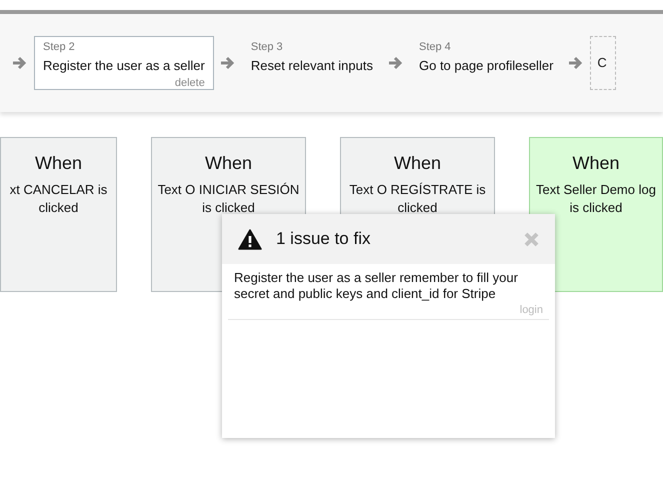 This screenshot has width=663, height=500. What do you see at coordinates (58, 199) in the screenshot?
I see `event-description: xt CANCELAR is clicked` at bounding box center [58, 199].